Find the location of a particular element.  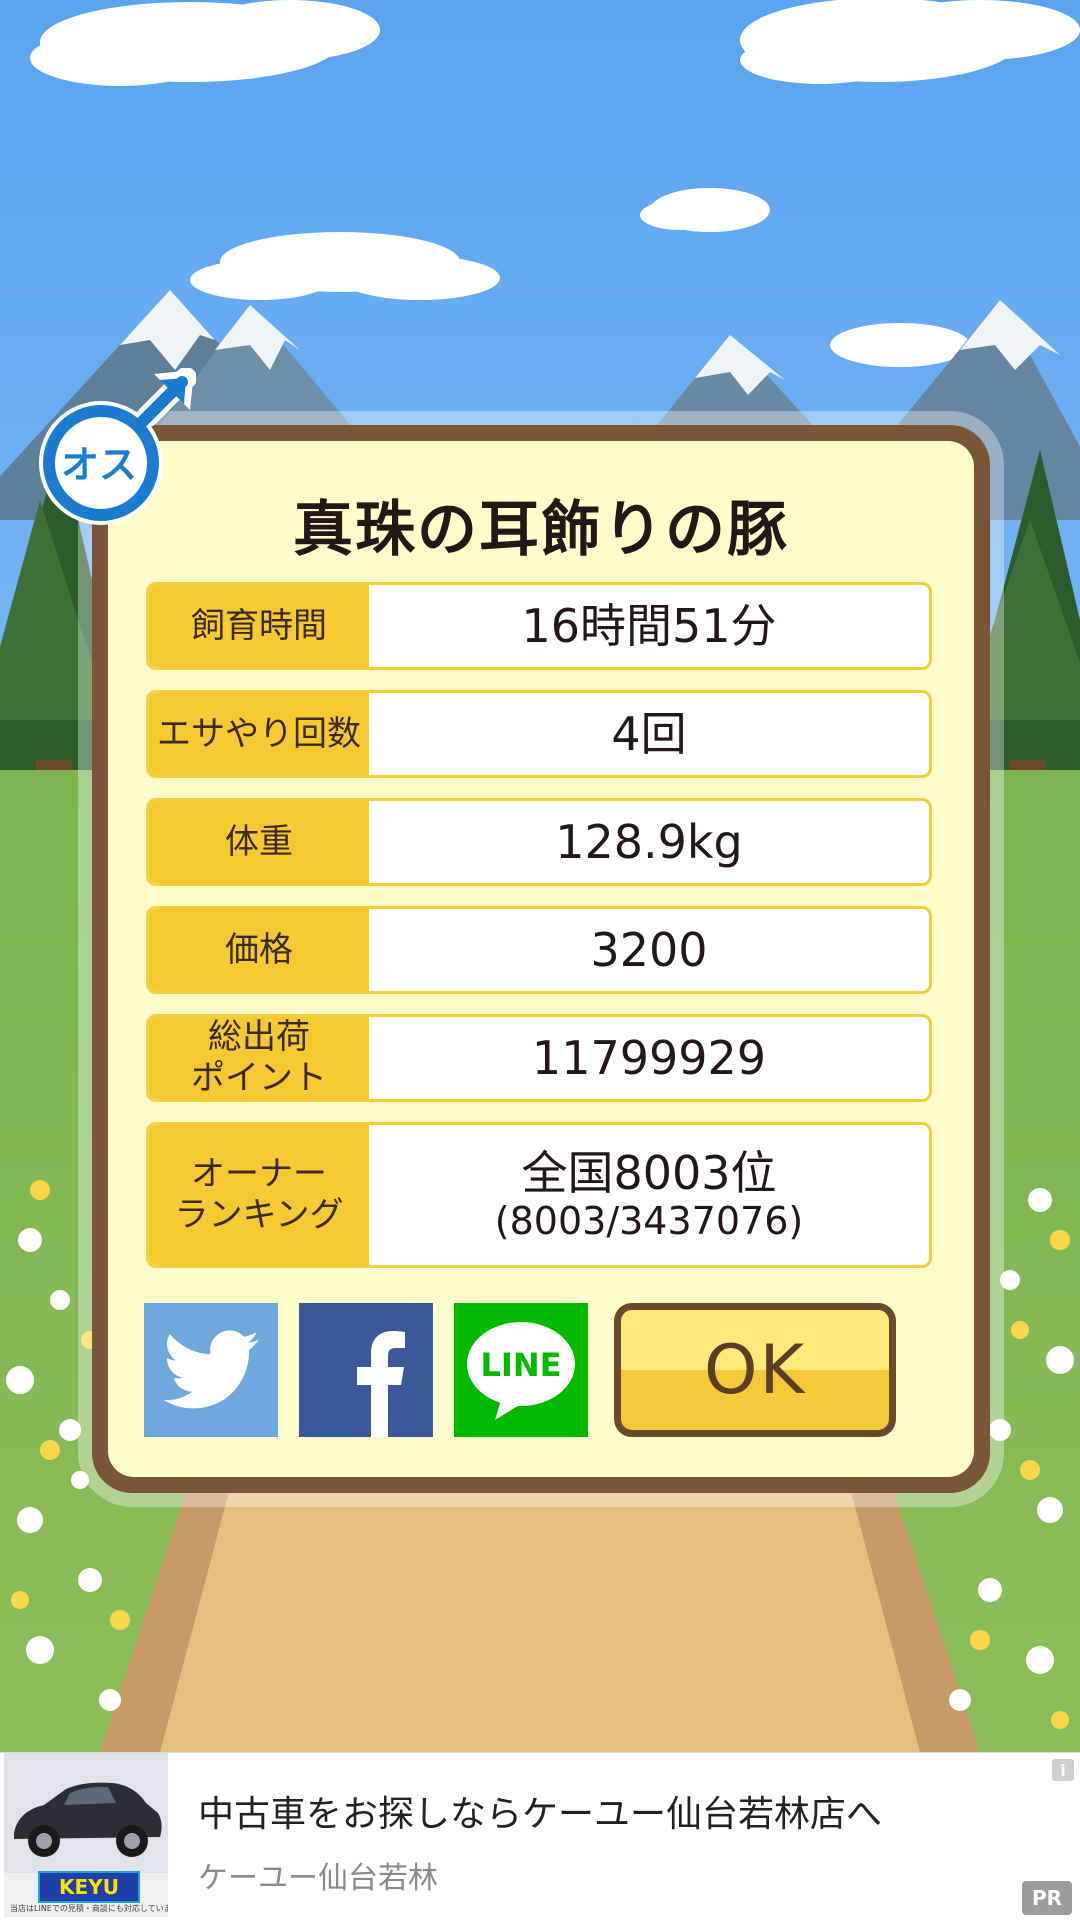

stat-label: 体重 is located at coordinates (259, 842).